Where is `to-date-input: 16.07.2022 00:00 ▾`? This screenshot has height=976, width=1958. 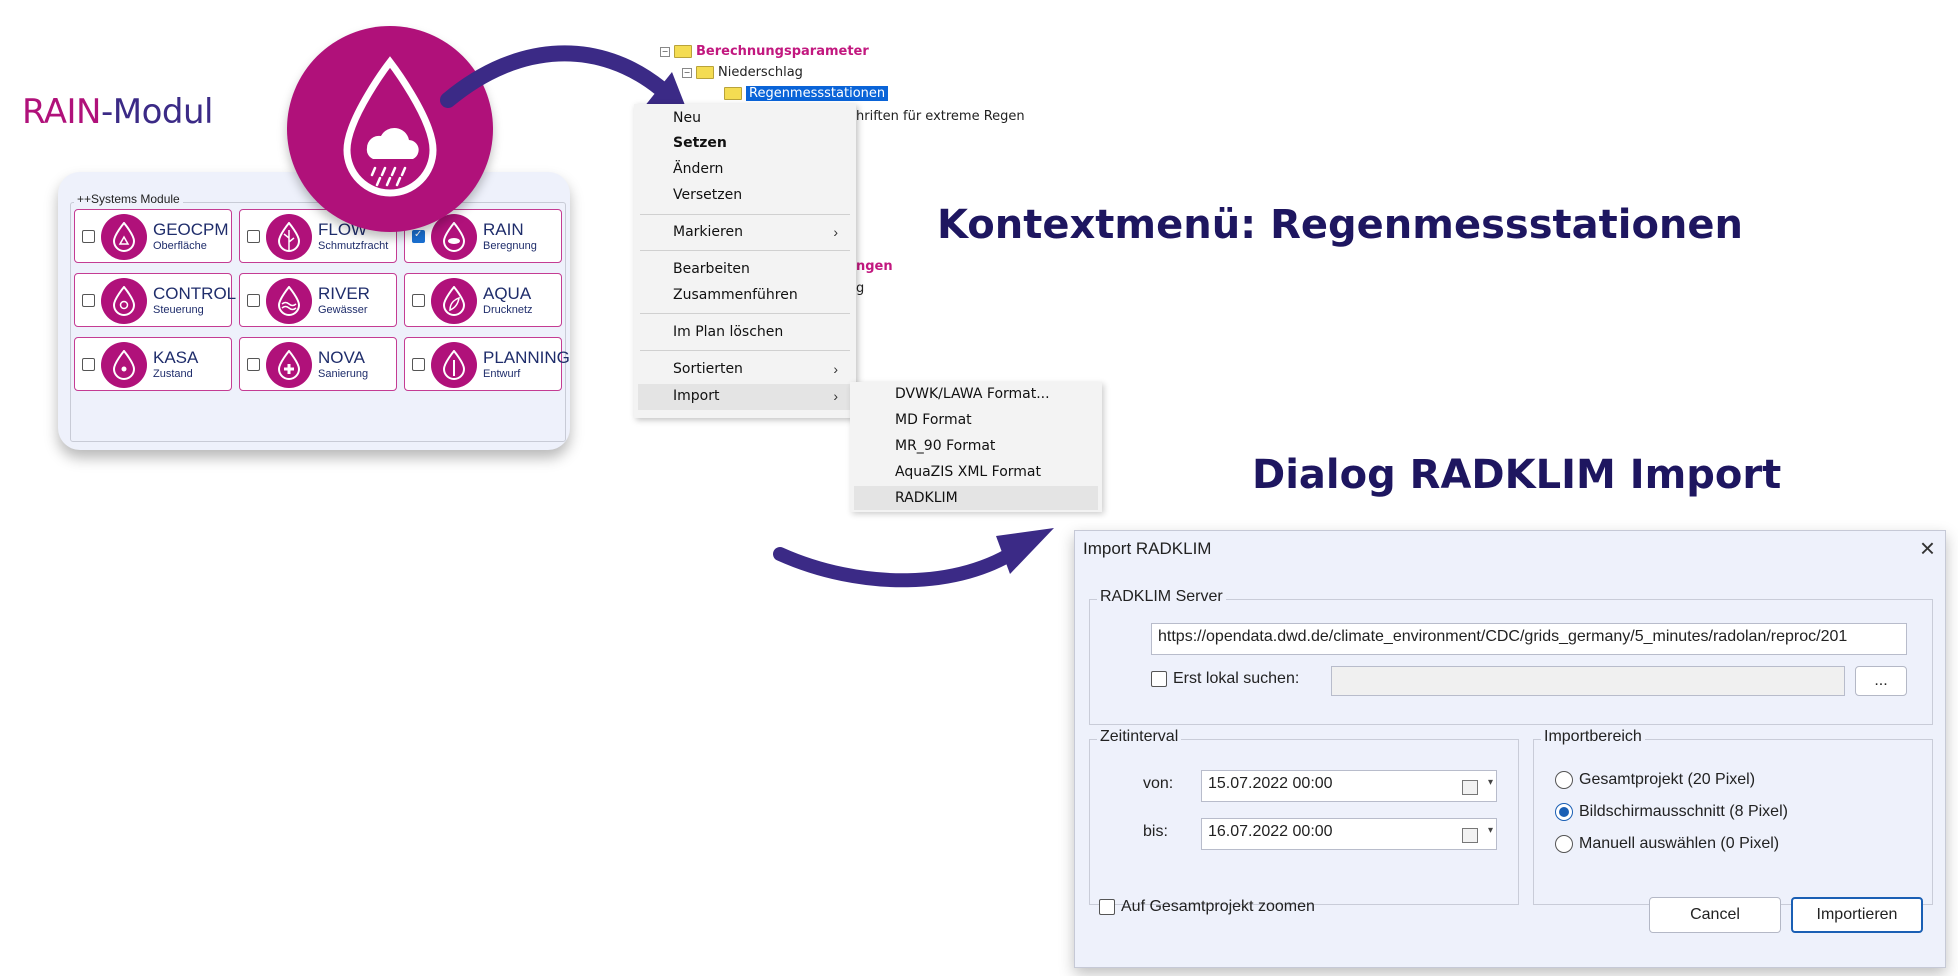
to-date-input: 16.07.2022 00:00 ▾ is located at coordinates (1349, 834).